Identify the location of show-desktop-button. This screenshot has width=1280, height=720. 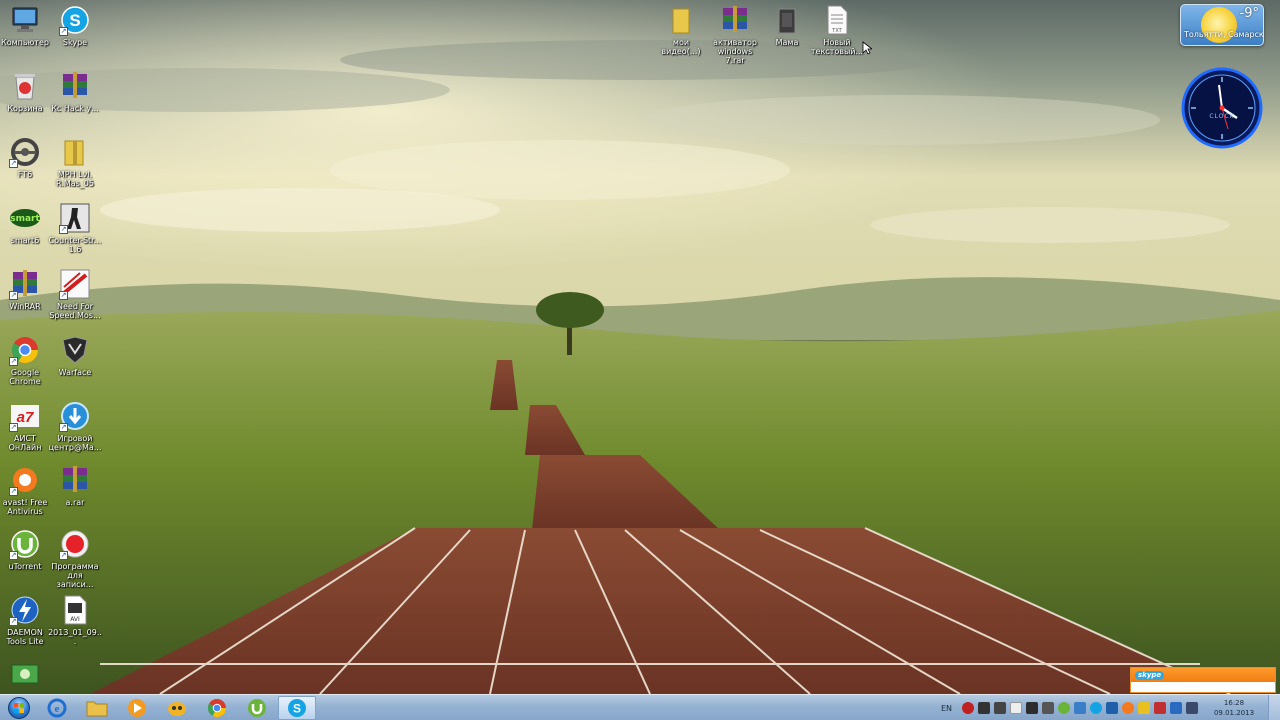
(1274, 707).